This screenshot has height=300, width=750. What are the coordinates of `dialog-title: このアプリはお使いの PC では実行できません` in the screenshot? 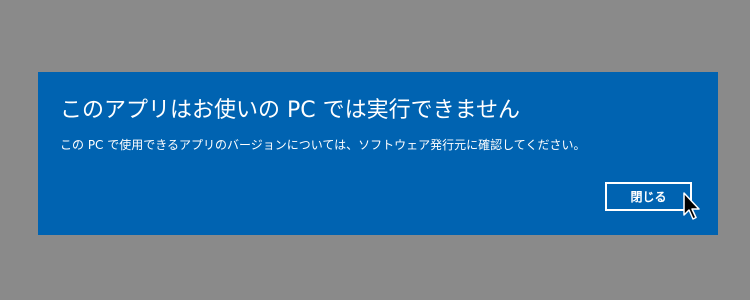 It's located at (290, 110).